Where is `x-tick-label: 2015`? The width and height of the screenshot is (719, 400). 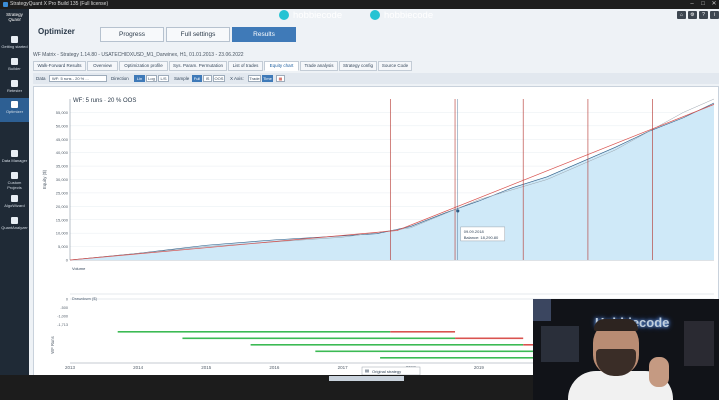
x-tick-label: 2015 is located at coordinates (206, 367).